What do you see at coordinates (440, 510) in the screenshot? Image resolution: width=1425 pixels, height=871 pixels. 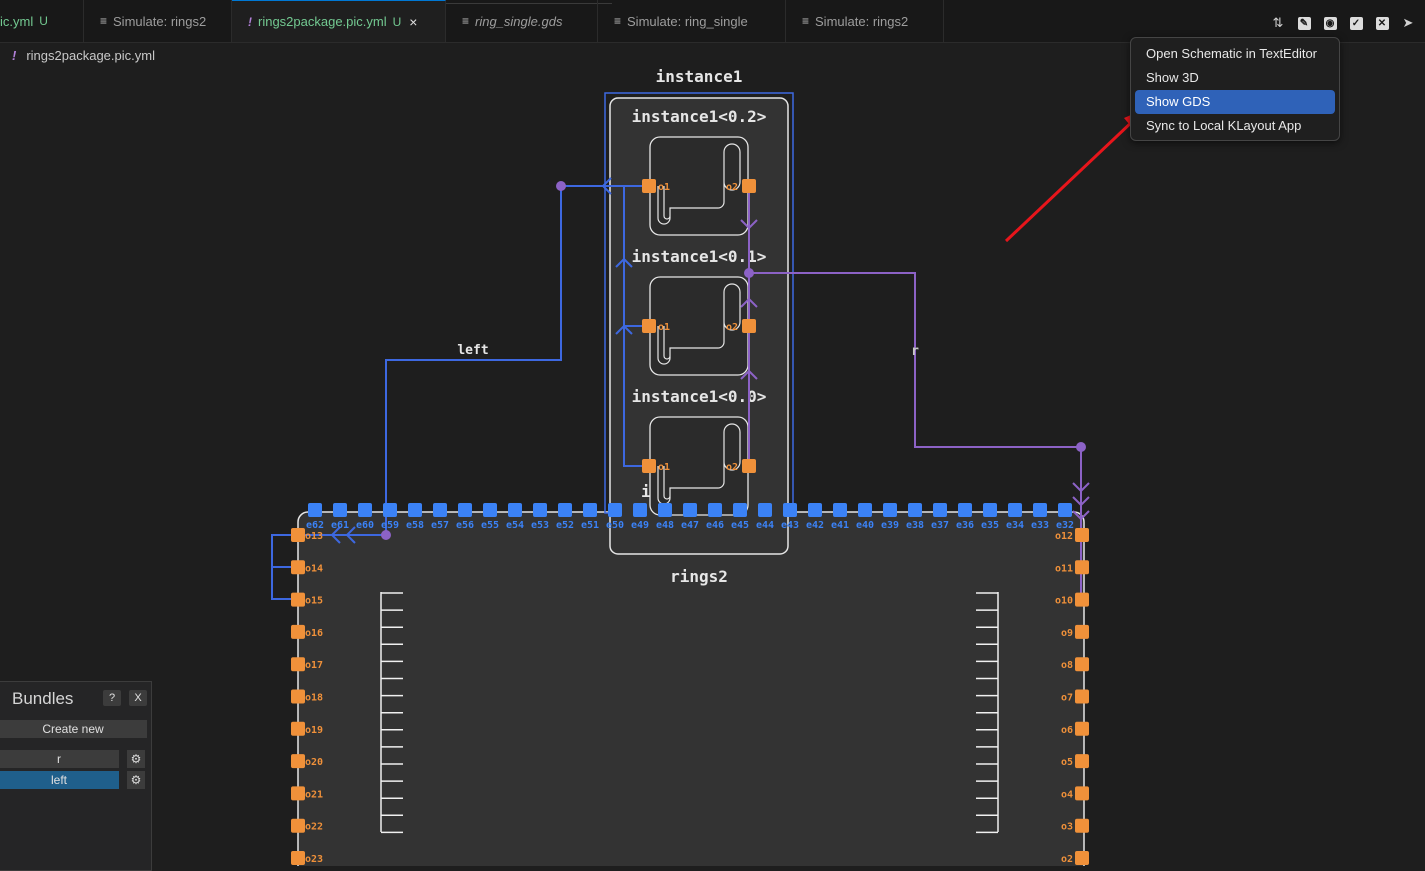 I see `port-e57` at bounding box center [440, 510].